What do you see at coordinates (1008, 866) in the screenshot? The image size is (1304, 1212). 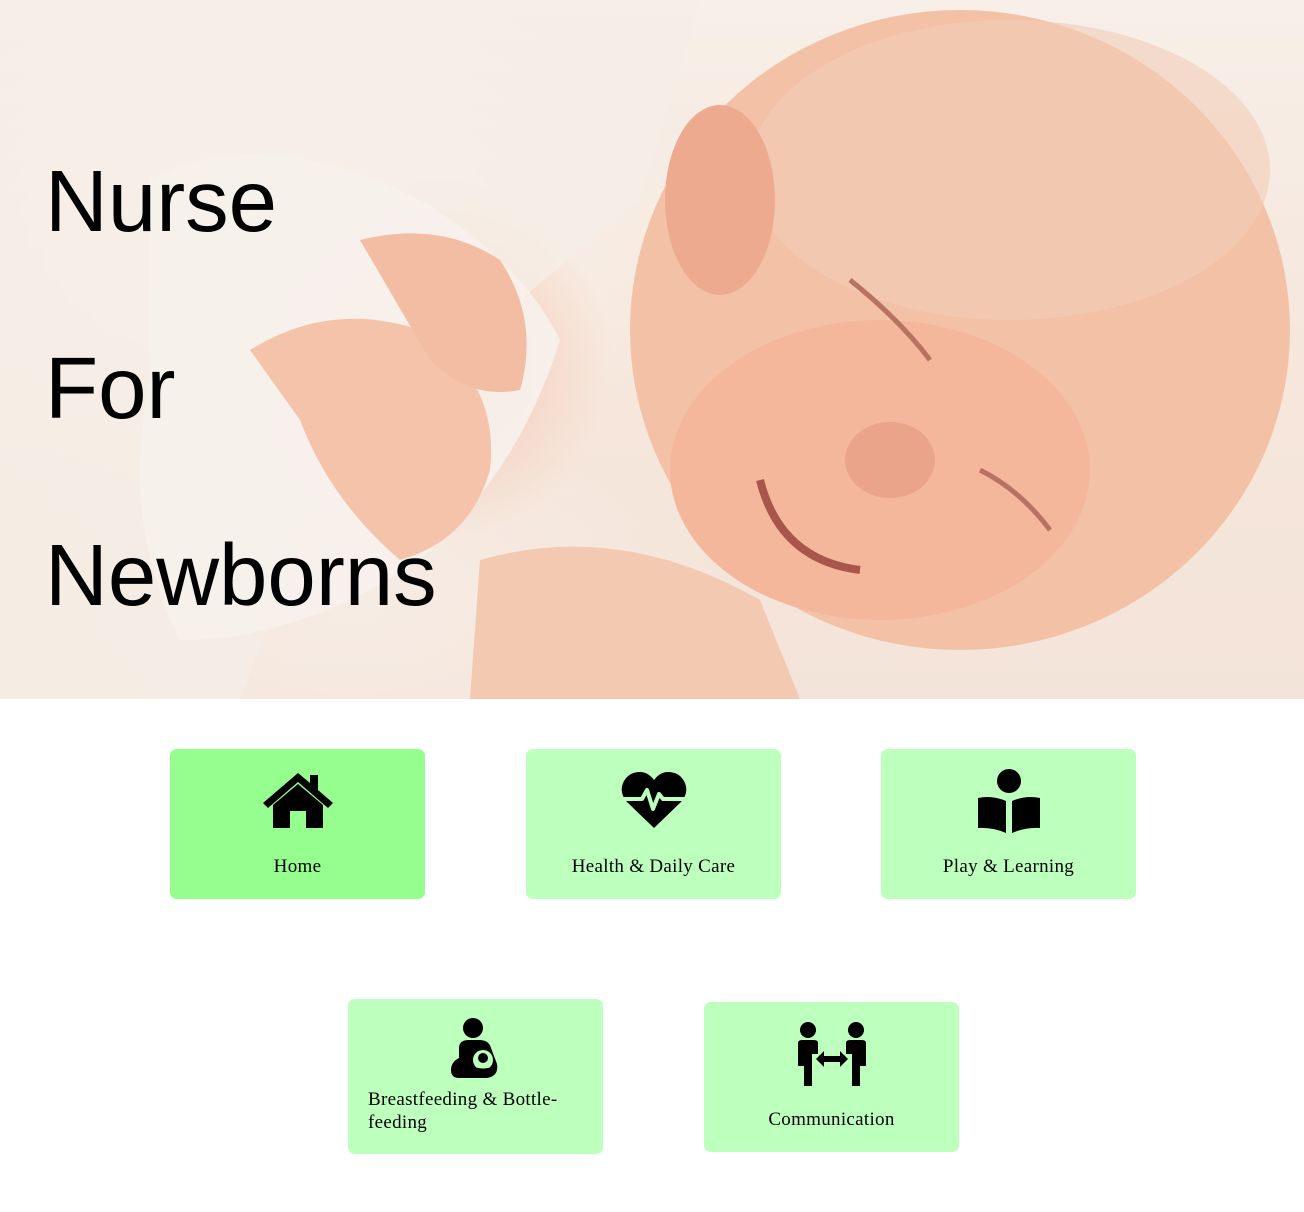 I see `nav-label-play: Play & Learning` at bounding box center [1008, 866].